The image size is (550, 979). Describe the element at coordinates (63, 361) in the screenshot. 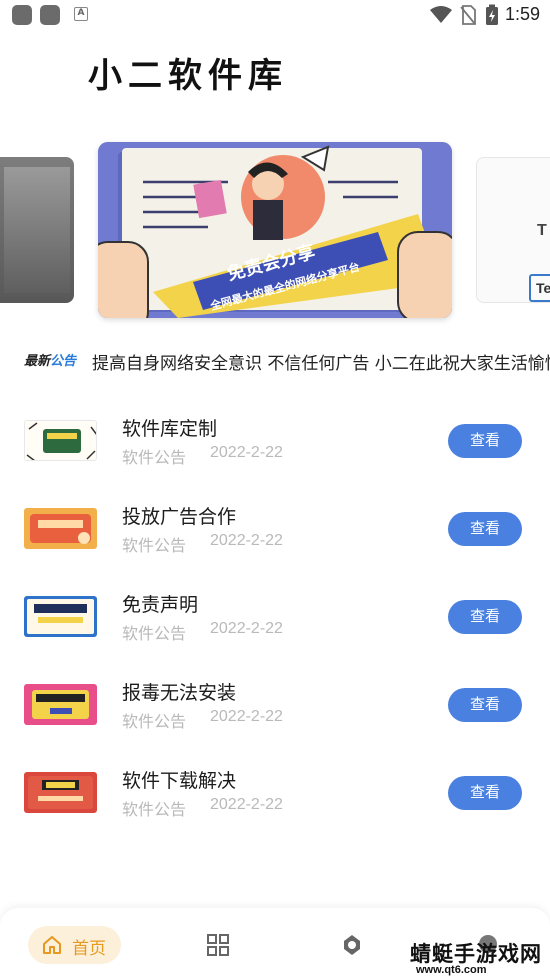

I see `notice-label-accent: 公告` at that location.